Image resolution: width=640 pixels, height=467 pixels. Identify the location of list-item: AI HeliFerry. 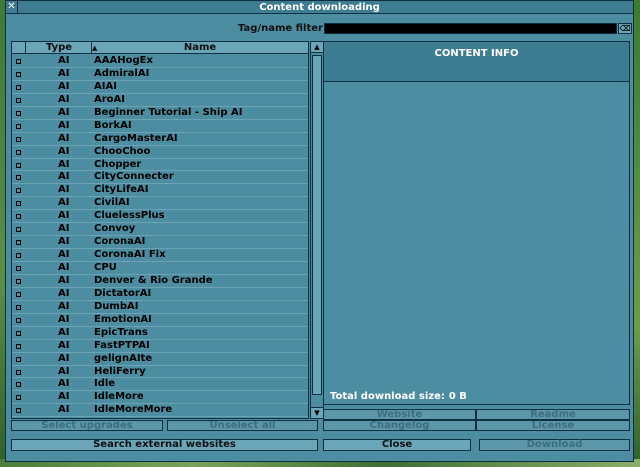
(160, 372).